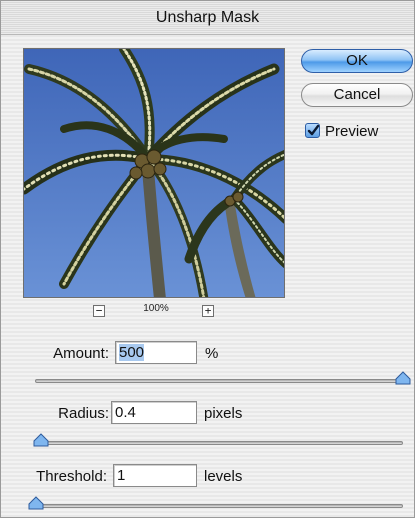 Image resolution: width=415 pixels, height=518 pixels. Describe the element at coordinates (352, 131) in the screenshot. I see `preview-checkbox-label: Preview` at that location.